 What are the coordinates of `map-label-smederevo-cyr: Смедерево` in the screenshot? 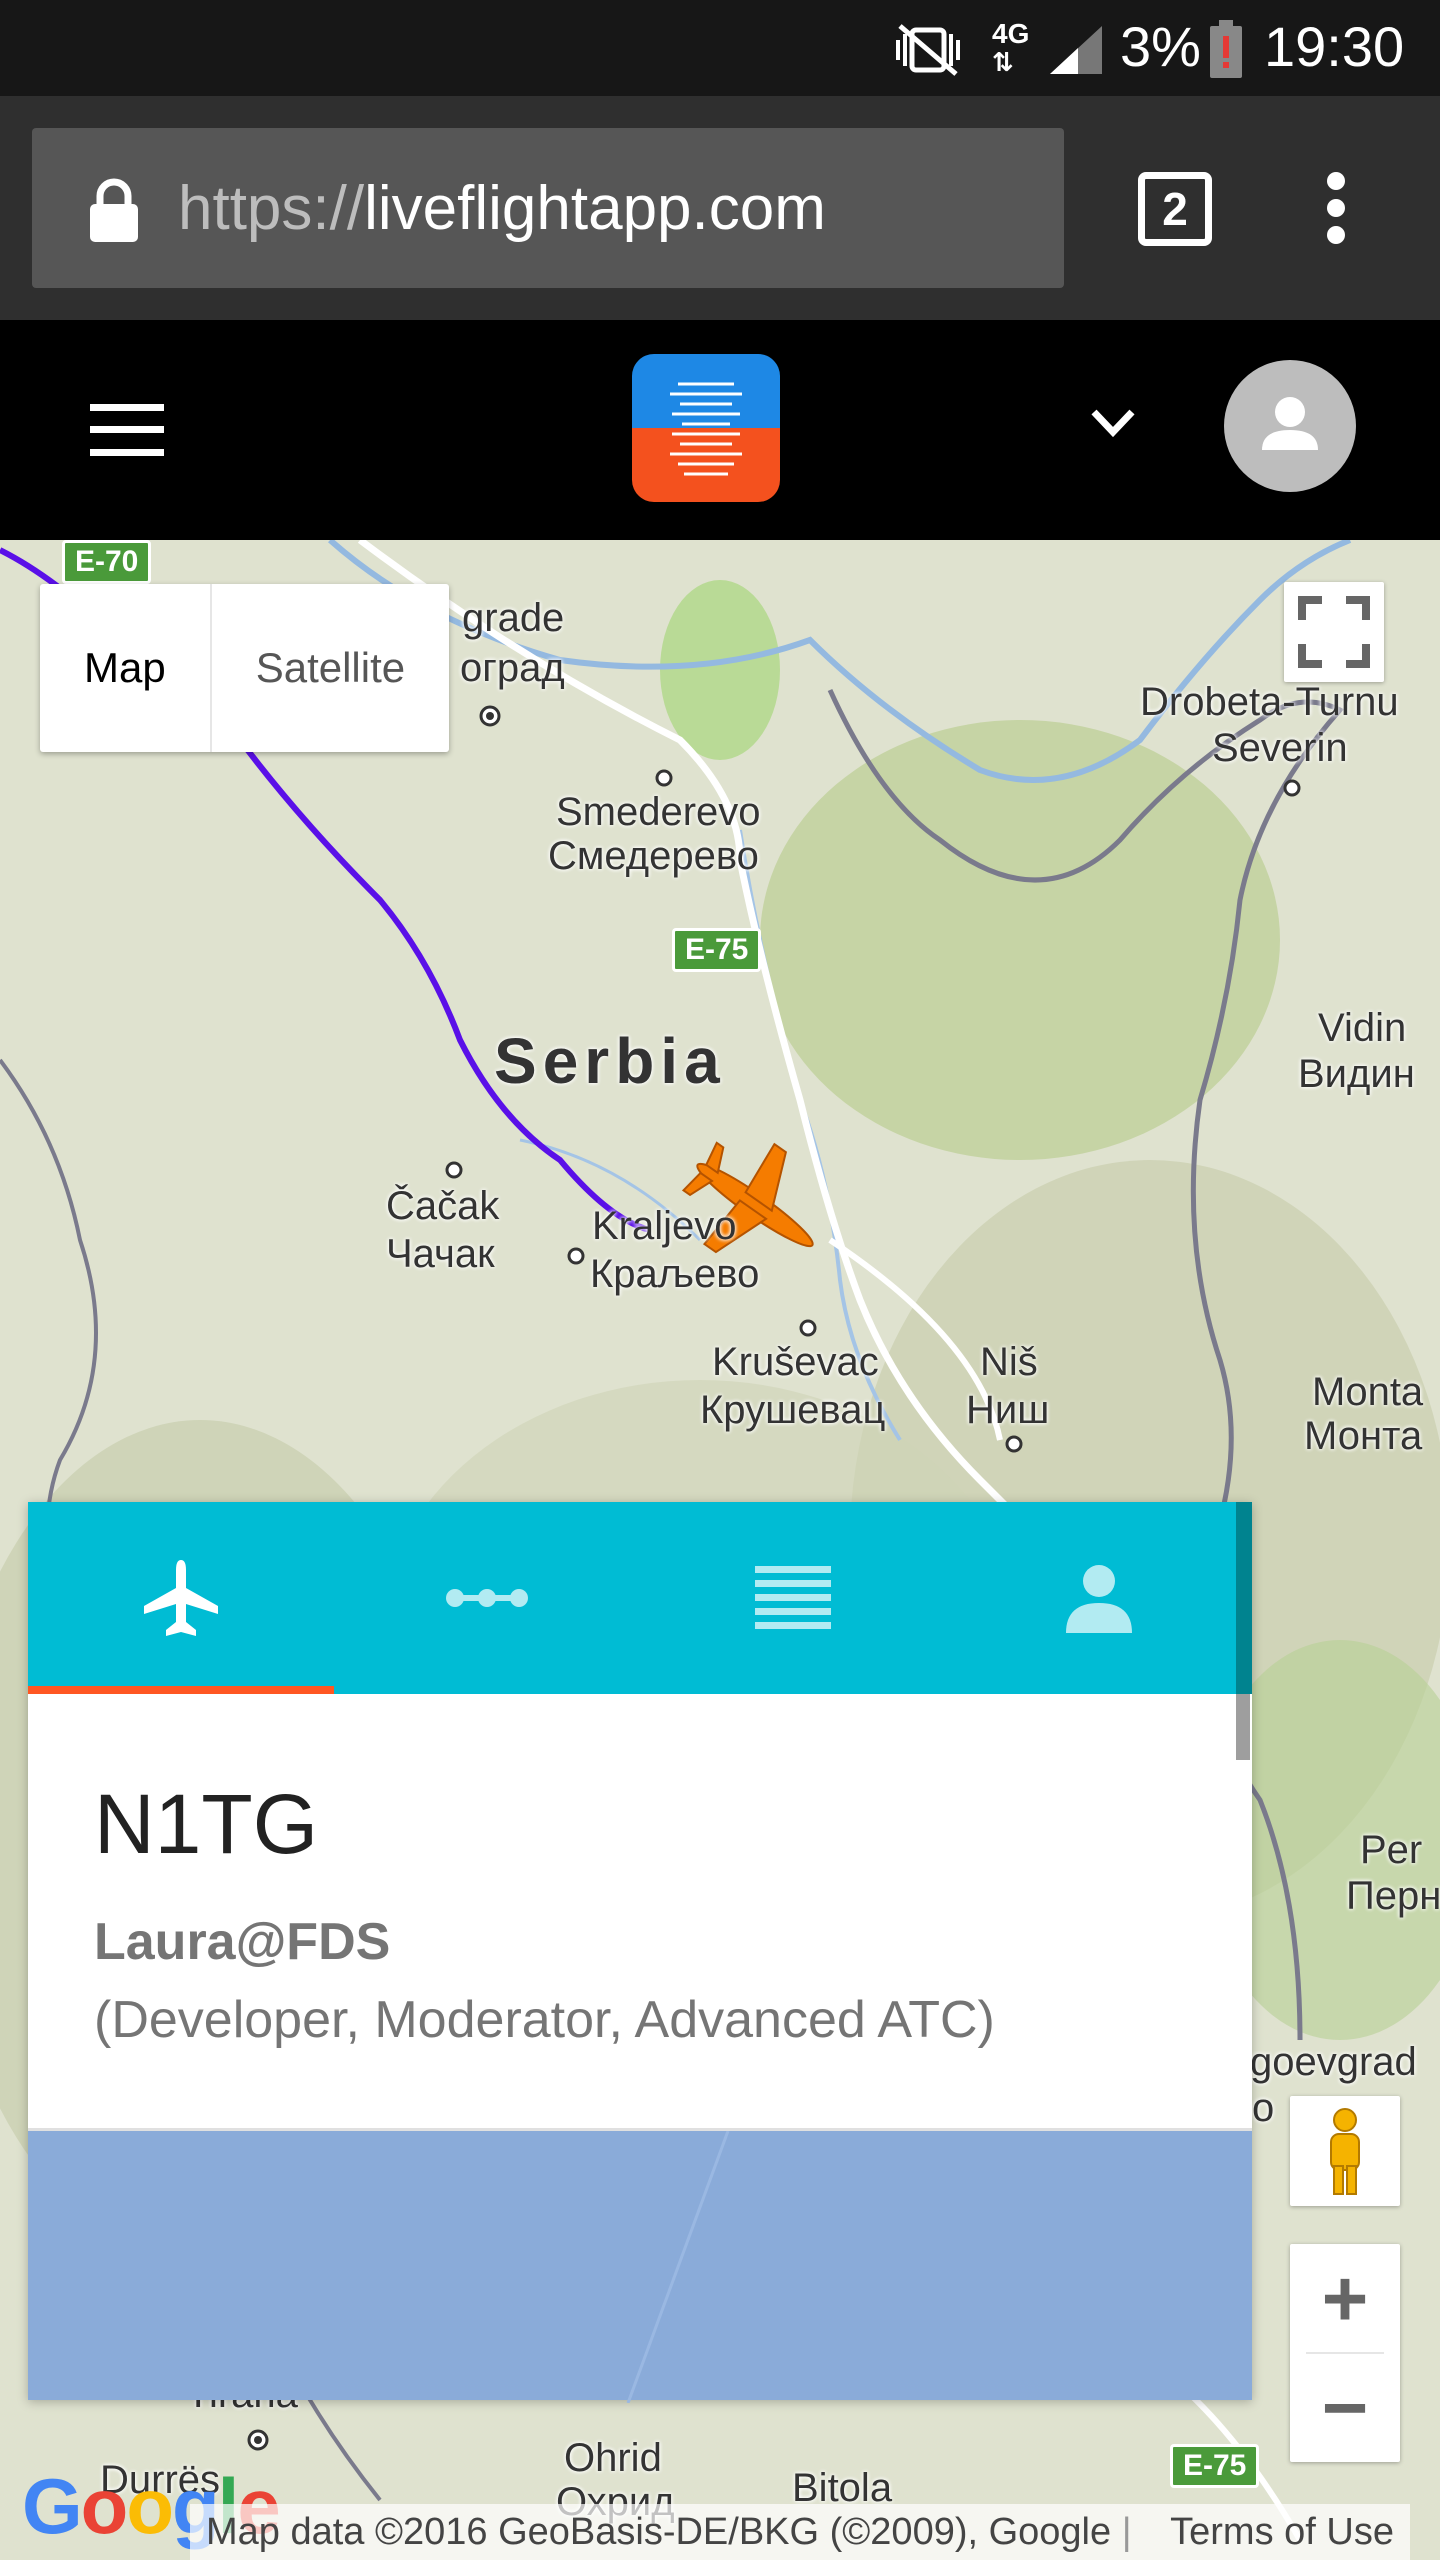 It's located at (653, 856).